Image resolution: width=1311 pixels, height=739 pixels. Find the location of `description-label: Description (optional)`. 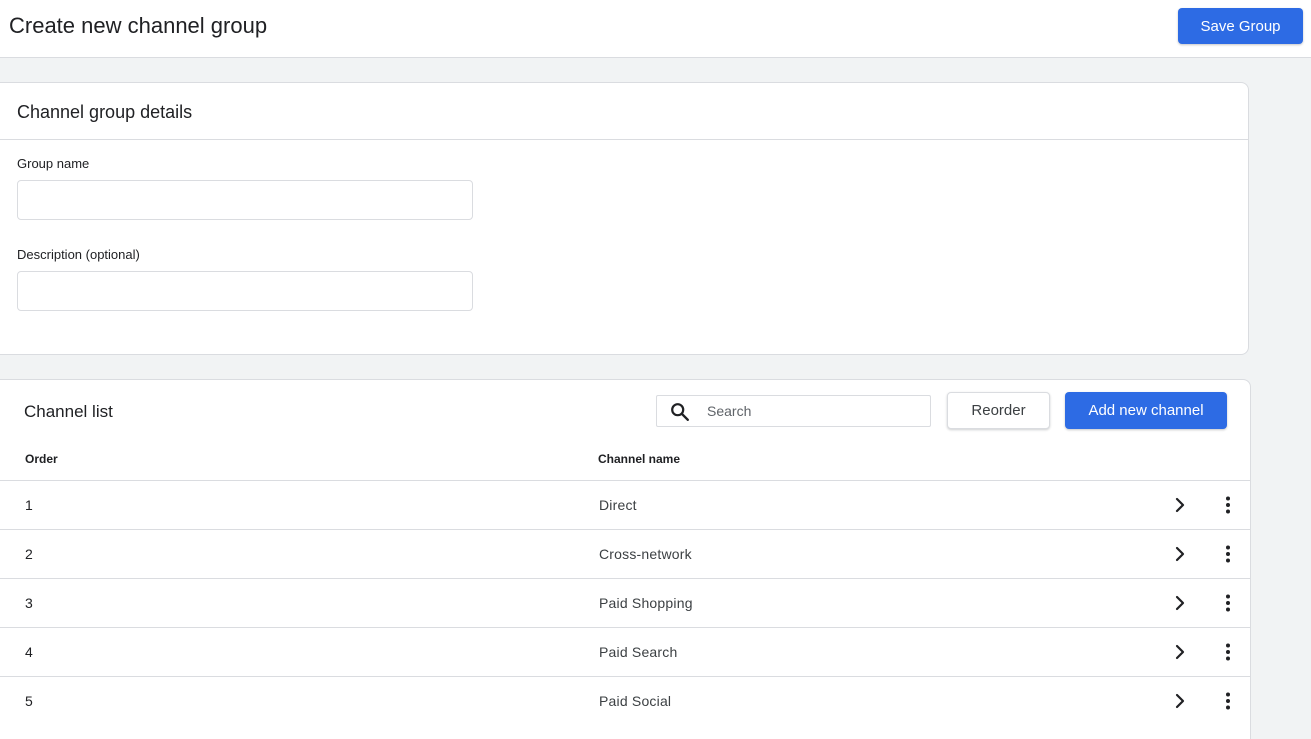

description-label: Description (optional) is located at coordinates (78, 254).